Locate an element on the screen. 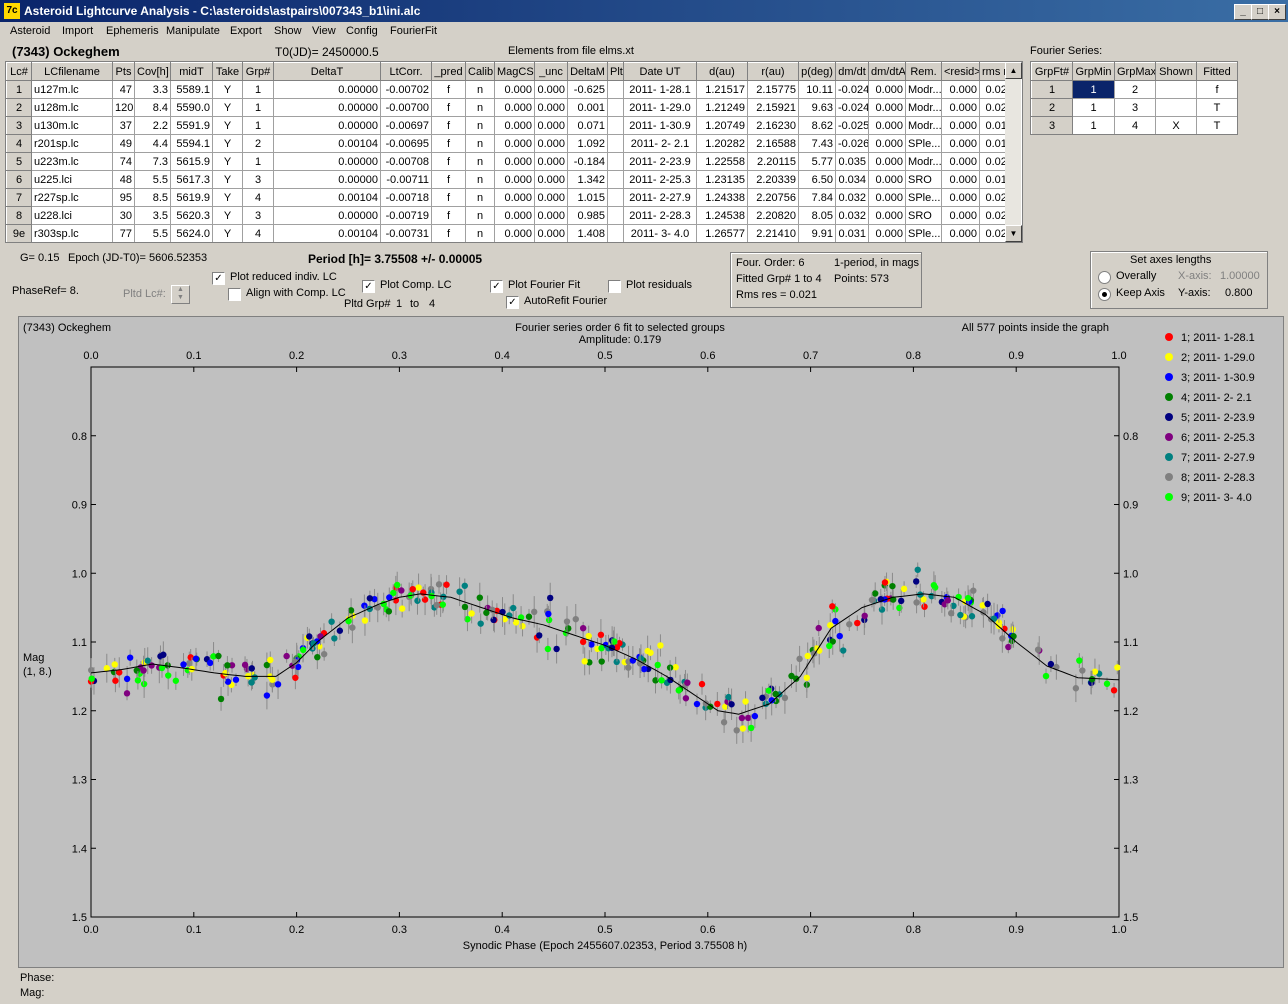 The height and width of the screenshot is (1004, 1288). fourier-cell: X is located at coordinates (1176, 125).